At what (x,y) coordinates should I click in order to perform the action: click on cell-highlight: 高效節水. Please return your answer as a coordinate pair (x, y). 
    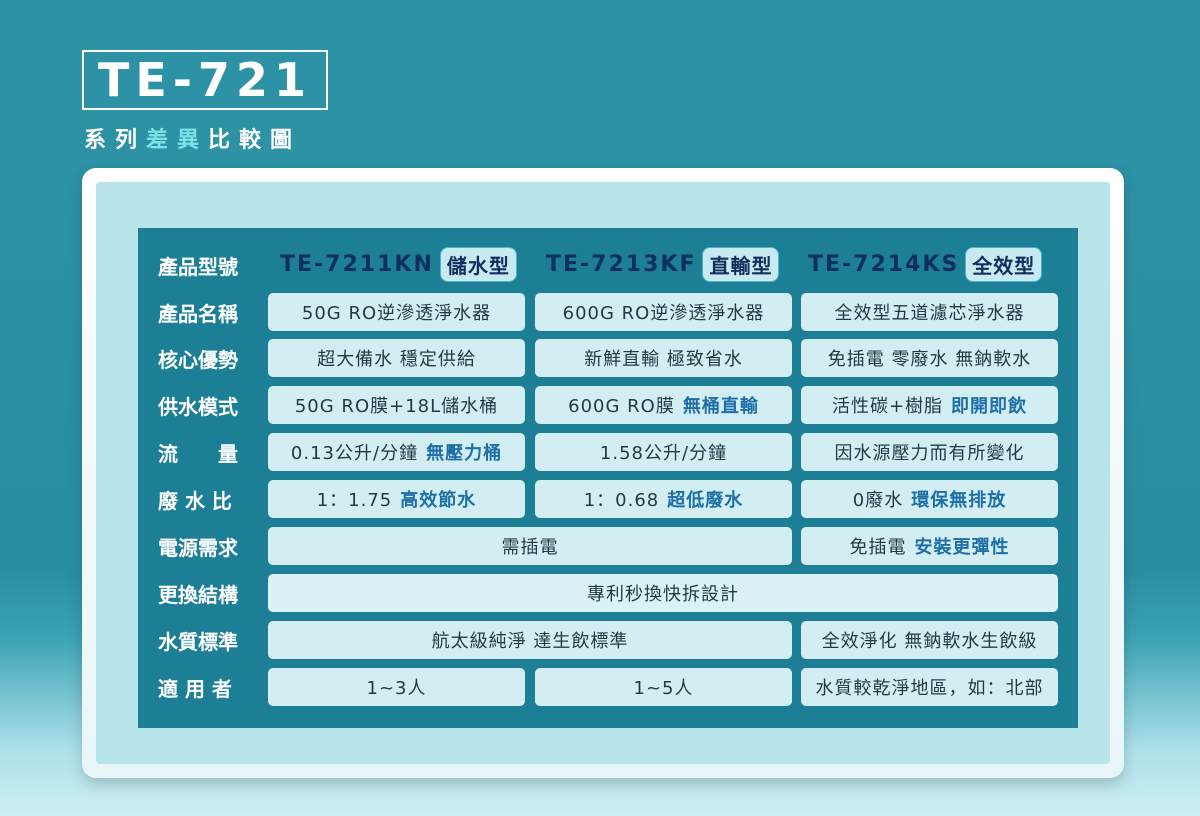
    Looking at the image, I should click on (438, 500).